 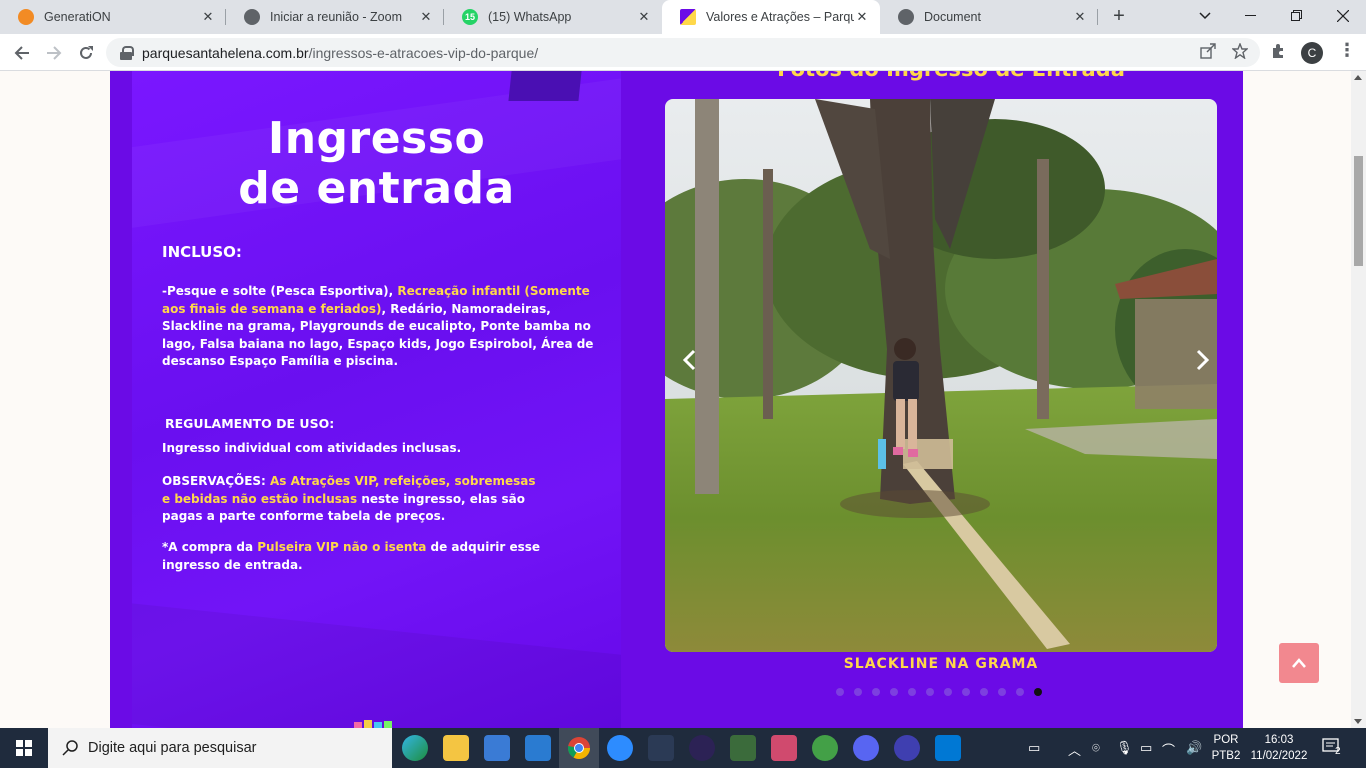 What do you see at coordinates (1358, 77) in the screenshot?
I see `scroll-up-icon` at bounding box center [1358, 77].